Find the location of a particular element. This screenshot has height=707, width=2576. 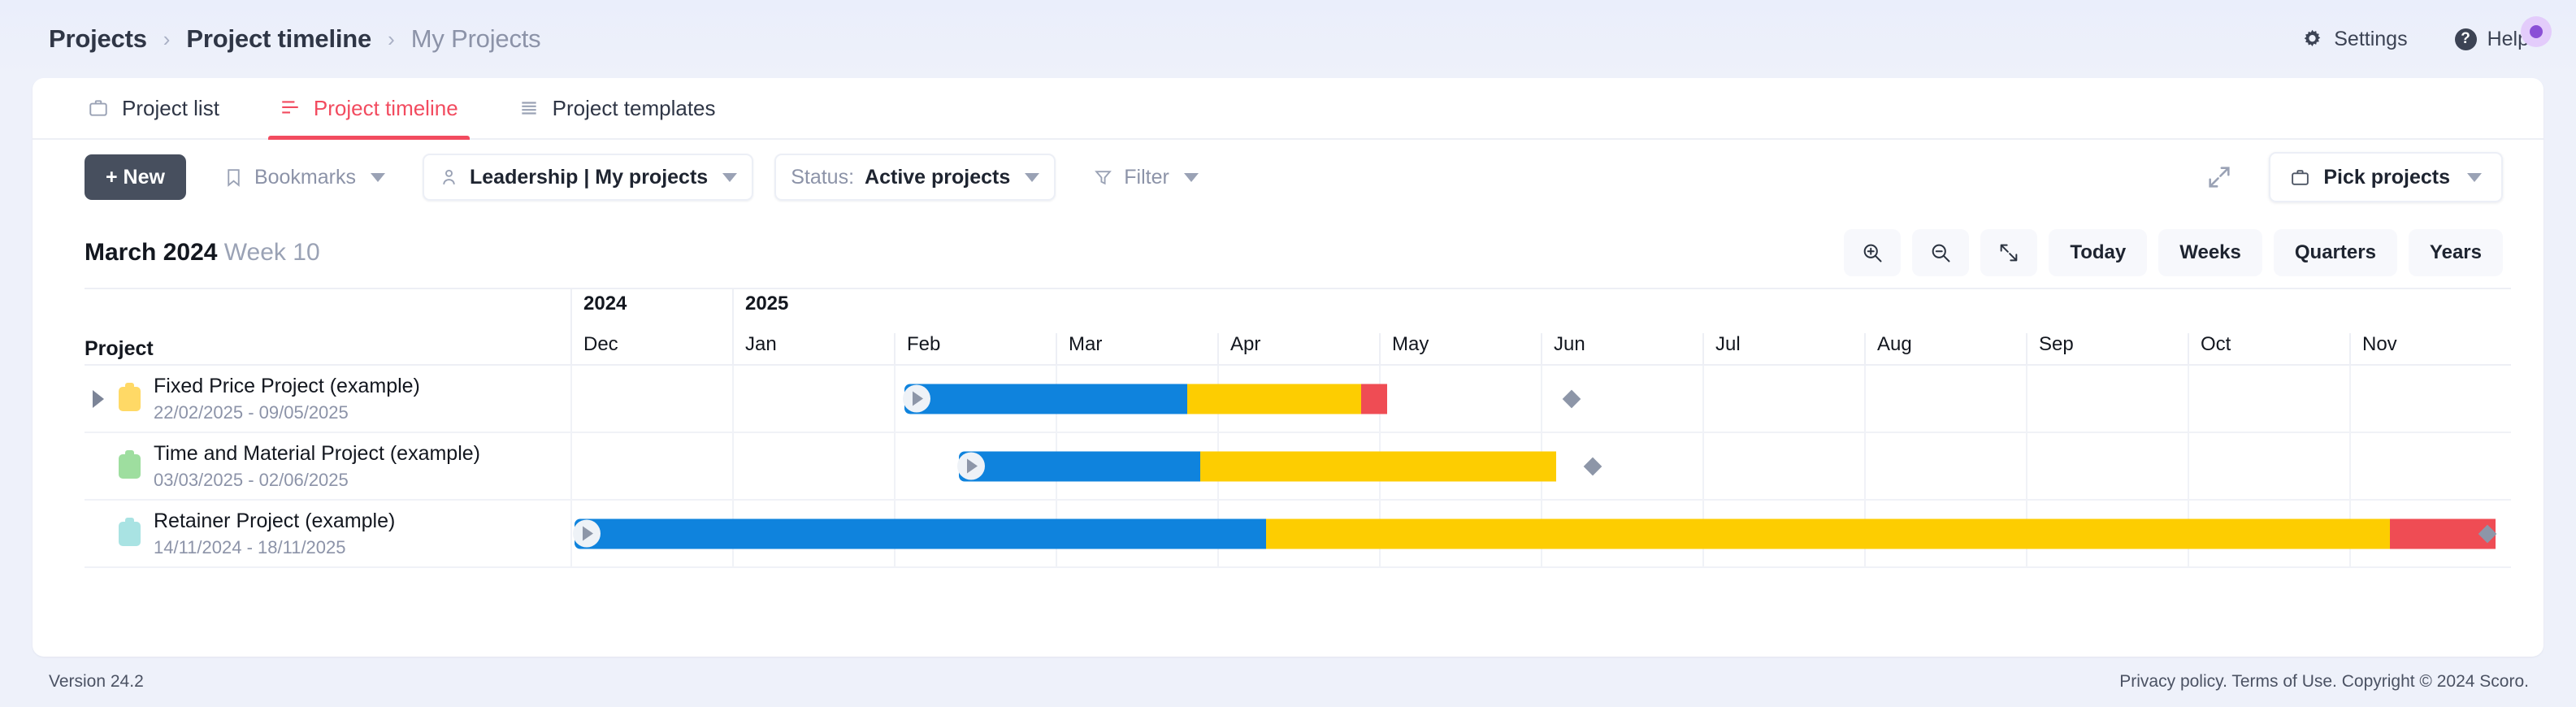

settings-button: Settings is located at coordinates (2354, 39).